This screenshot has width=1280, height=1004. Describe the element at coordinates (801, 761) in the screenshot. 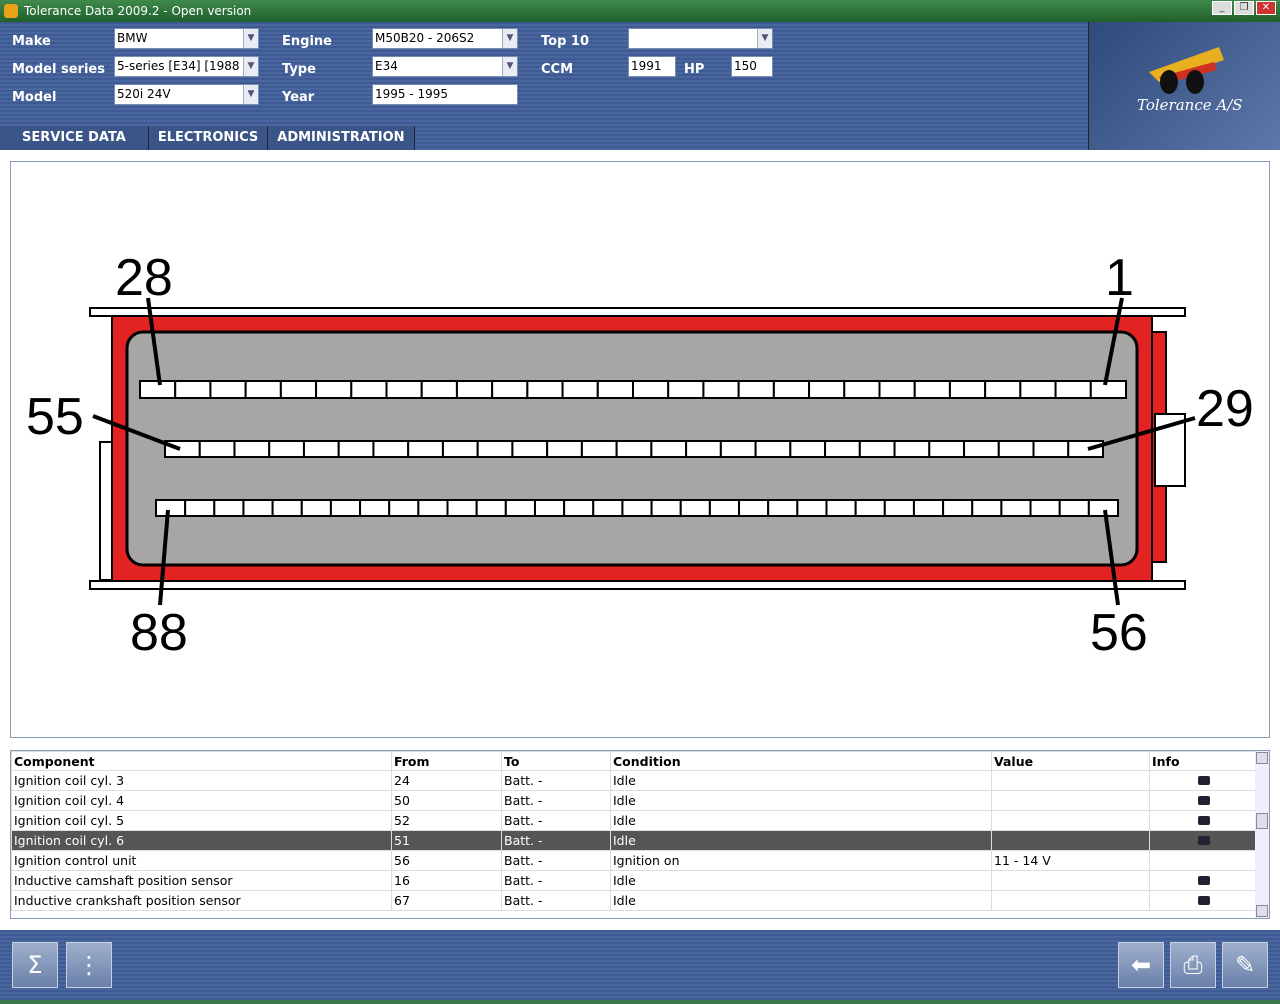

I see `col-condition: Condition` at that location.